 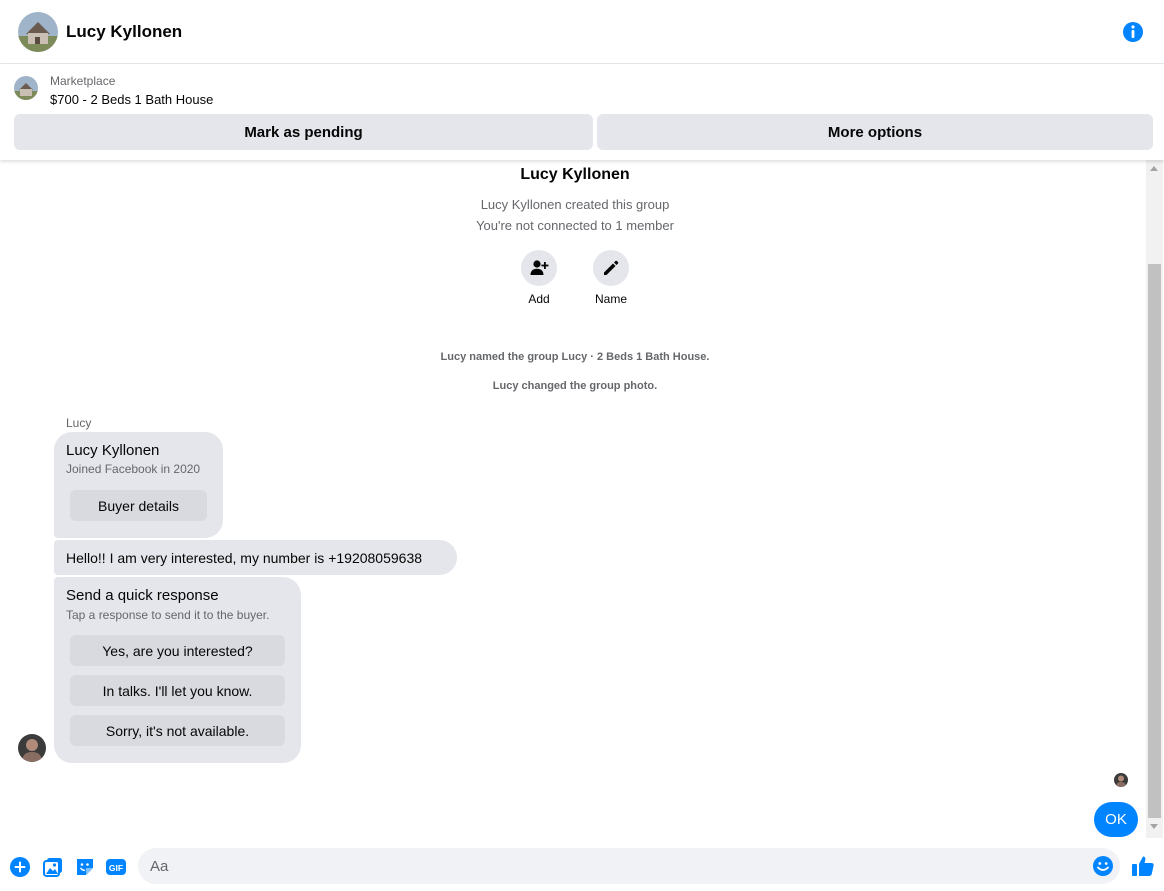 I want to click on conversation-title: Lucy Kyllonen, so click(x=124, y=32).